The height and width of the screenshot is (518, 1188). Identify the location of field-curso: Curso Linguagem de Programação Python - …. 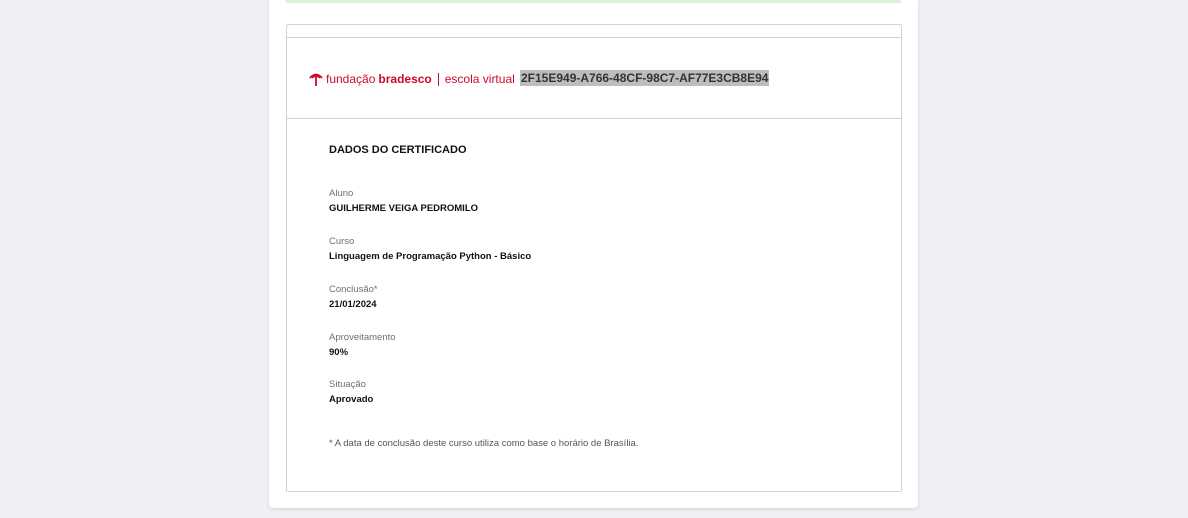
(430, 249).